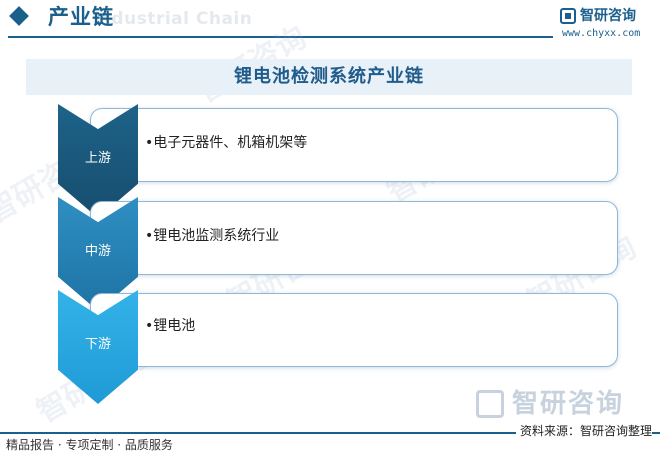 This screenshot has height=457, width=660. What do you see at coordinates (81, 17) in the screenshot?
I see `header-title: 产业链` at bounding box center [81, 17].